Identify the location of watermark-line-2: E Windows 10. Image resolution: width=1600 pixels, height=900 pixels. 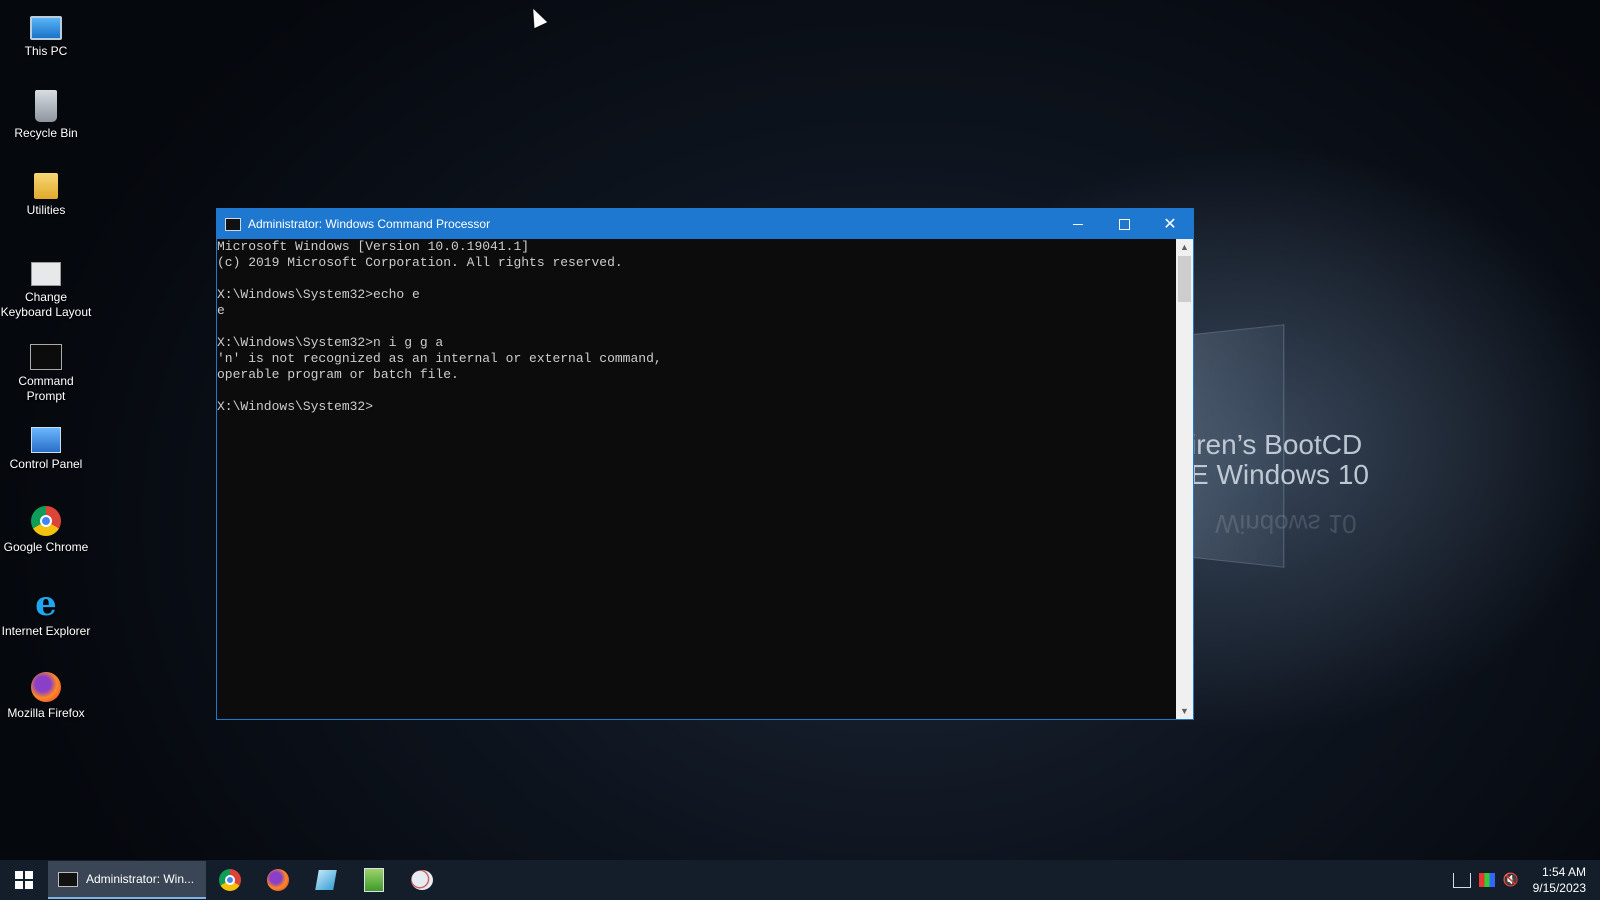
(1279, 474).